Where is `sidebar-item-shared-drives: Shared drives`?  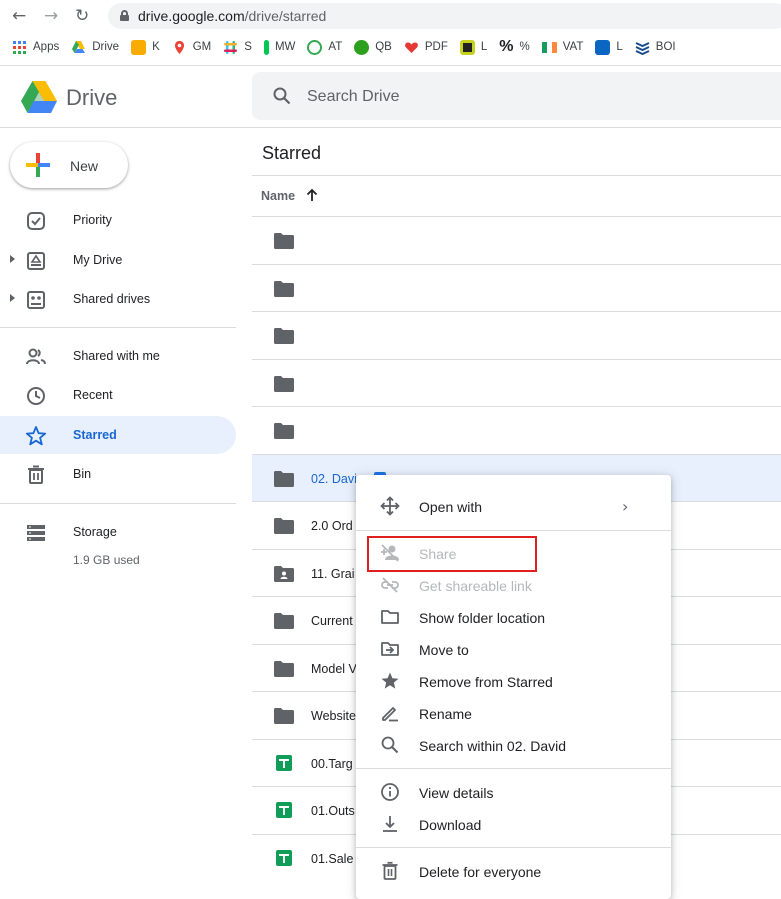 sidebar-item-shared-drives: Shared drives is located at coordinates (118, 299).